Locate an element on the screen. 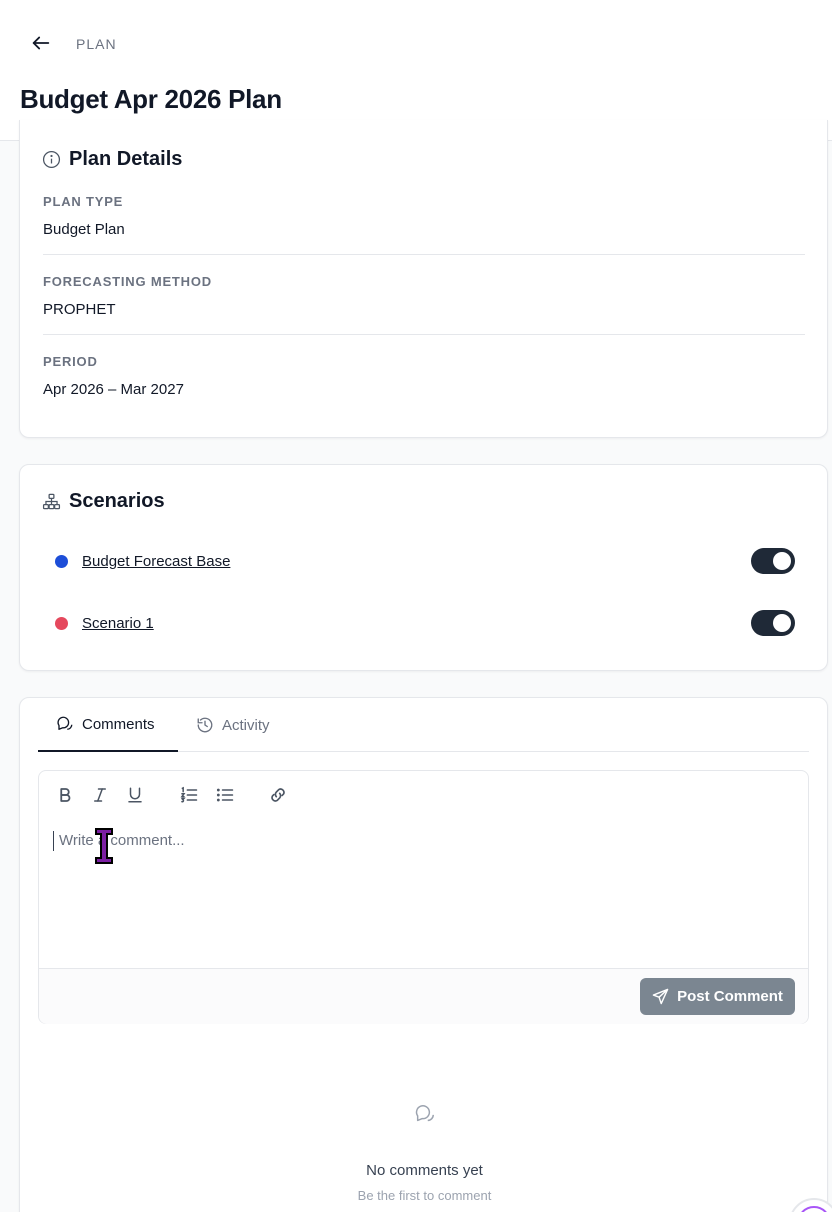 The width and height of the screenshot is (832, 1212). bullet-list-icon is located at coordinates (225, 795).